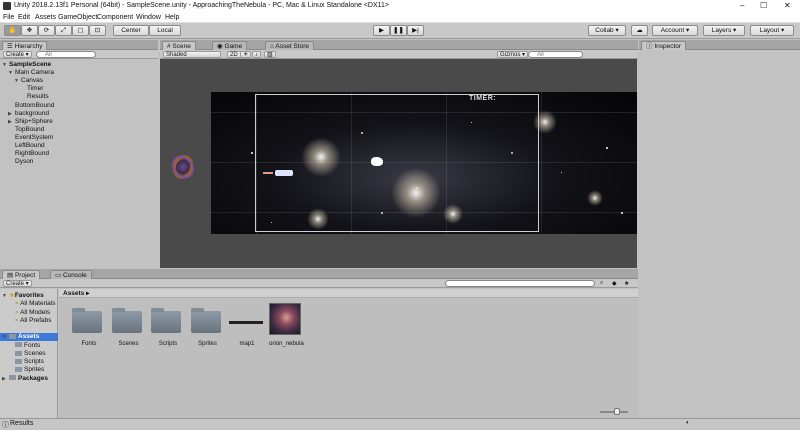  I want to click on project-tree-item: ▼ ★Favorites, so click(29, 296).